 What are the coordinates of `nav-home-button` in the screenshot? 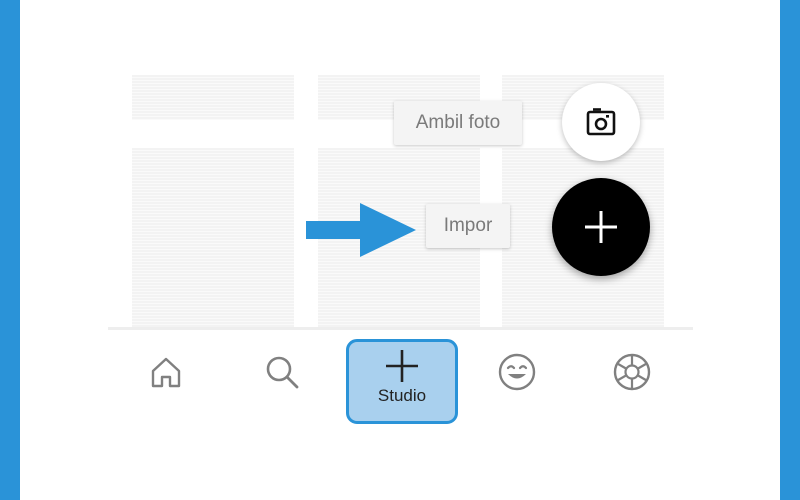 It's located at (166, 372).